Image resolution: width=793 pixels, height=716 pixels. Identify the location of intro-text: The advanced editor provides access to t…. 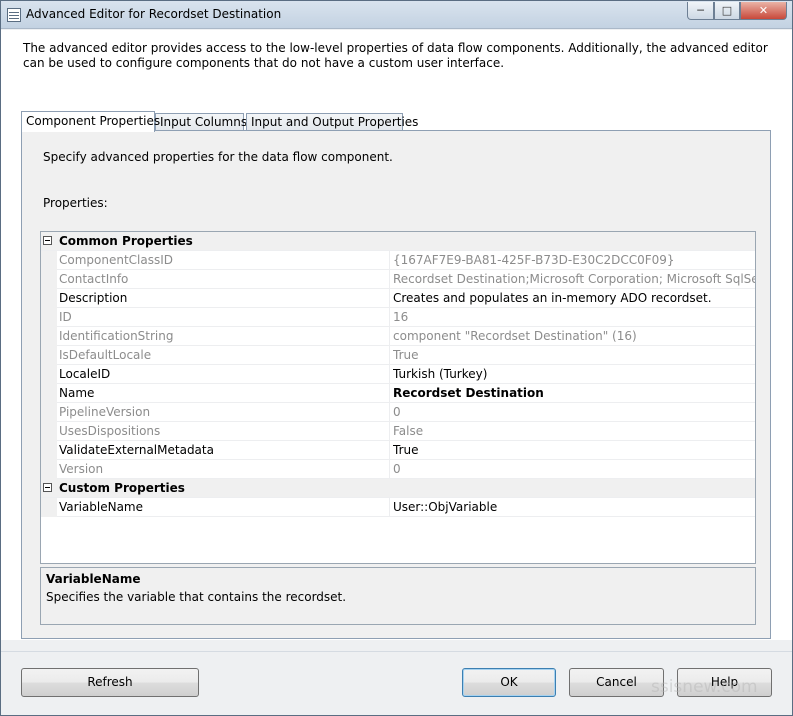
(395, 55).